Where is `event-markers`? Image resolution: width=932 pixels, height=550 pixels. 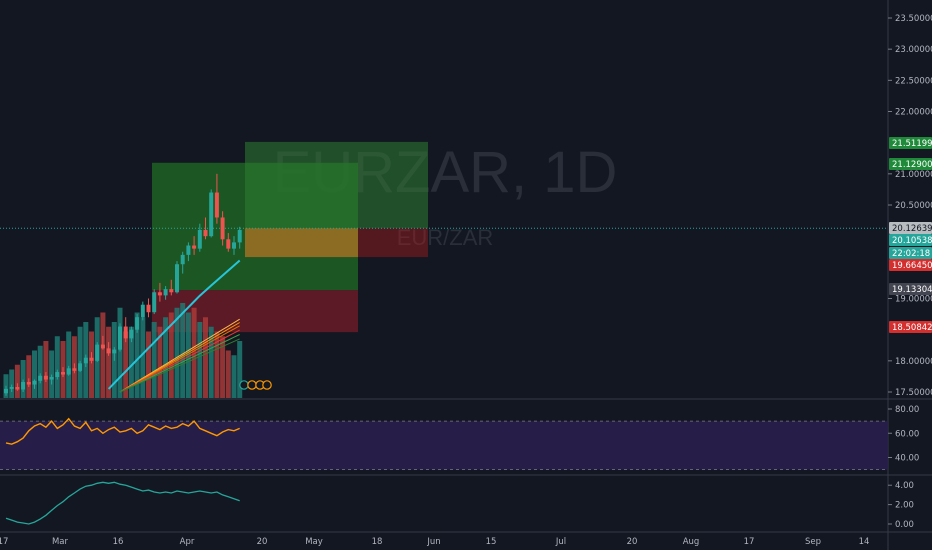
event-markers is located at coordinates (255, 385).